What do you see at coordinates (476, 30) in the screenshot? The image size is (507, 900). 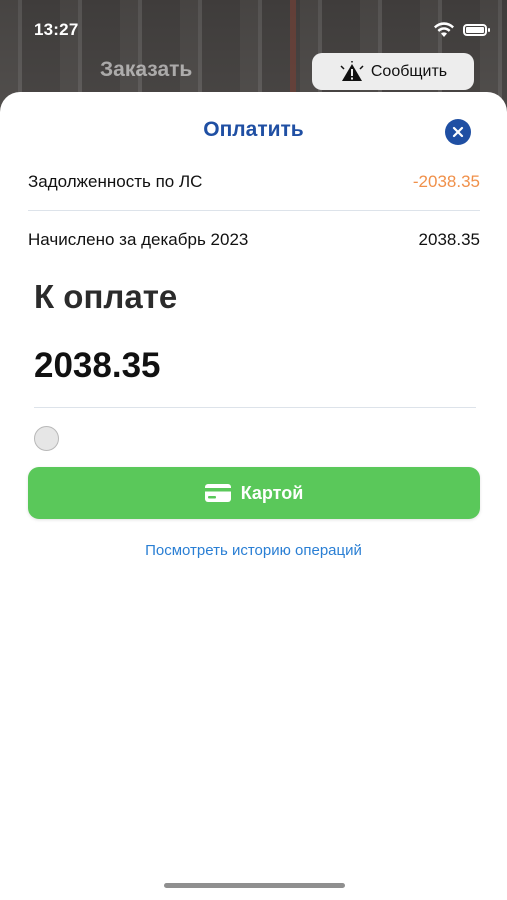 I see `battery-icon` at bounding box center [476, 30].